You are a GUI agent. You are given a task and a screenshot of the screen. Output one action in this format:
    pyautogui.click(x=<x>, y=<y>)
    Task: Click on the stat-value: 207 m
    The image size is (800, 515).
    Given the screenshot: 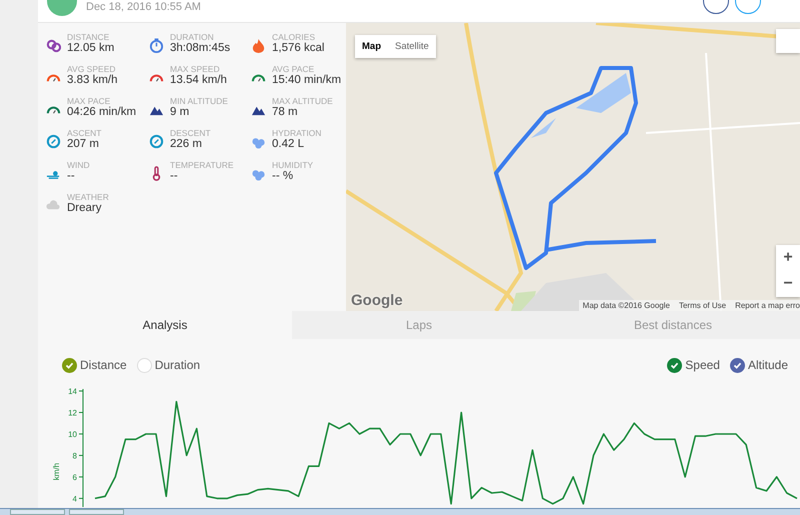 What is the action you would take?
    pyautogui.click(x=83, y=144)
    